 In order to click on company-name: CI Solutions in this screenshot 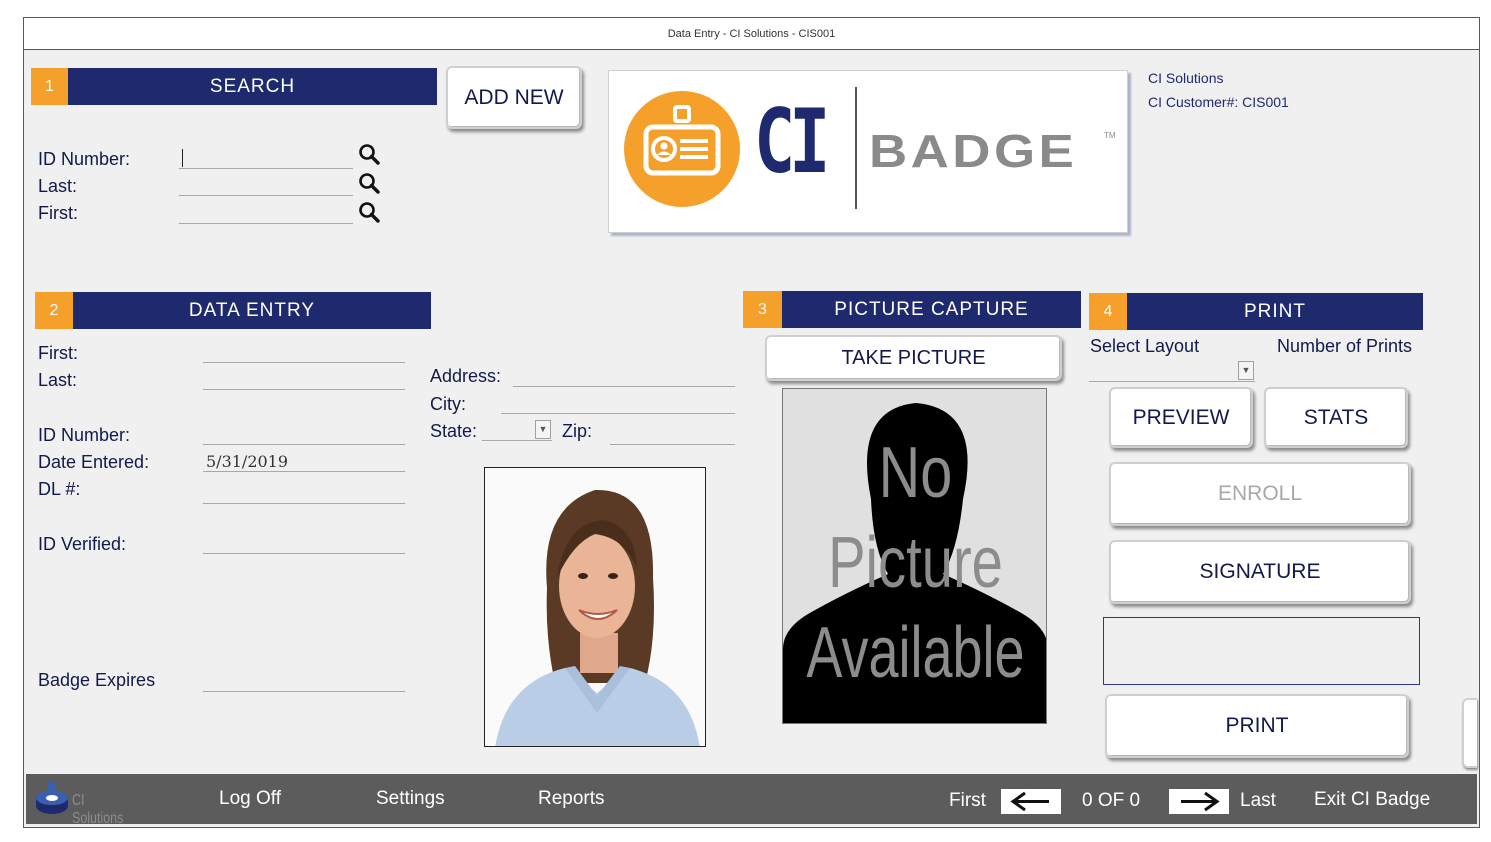, I will do `click(1186, 78)`.